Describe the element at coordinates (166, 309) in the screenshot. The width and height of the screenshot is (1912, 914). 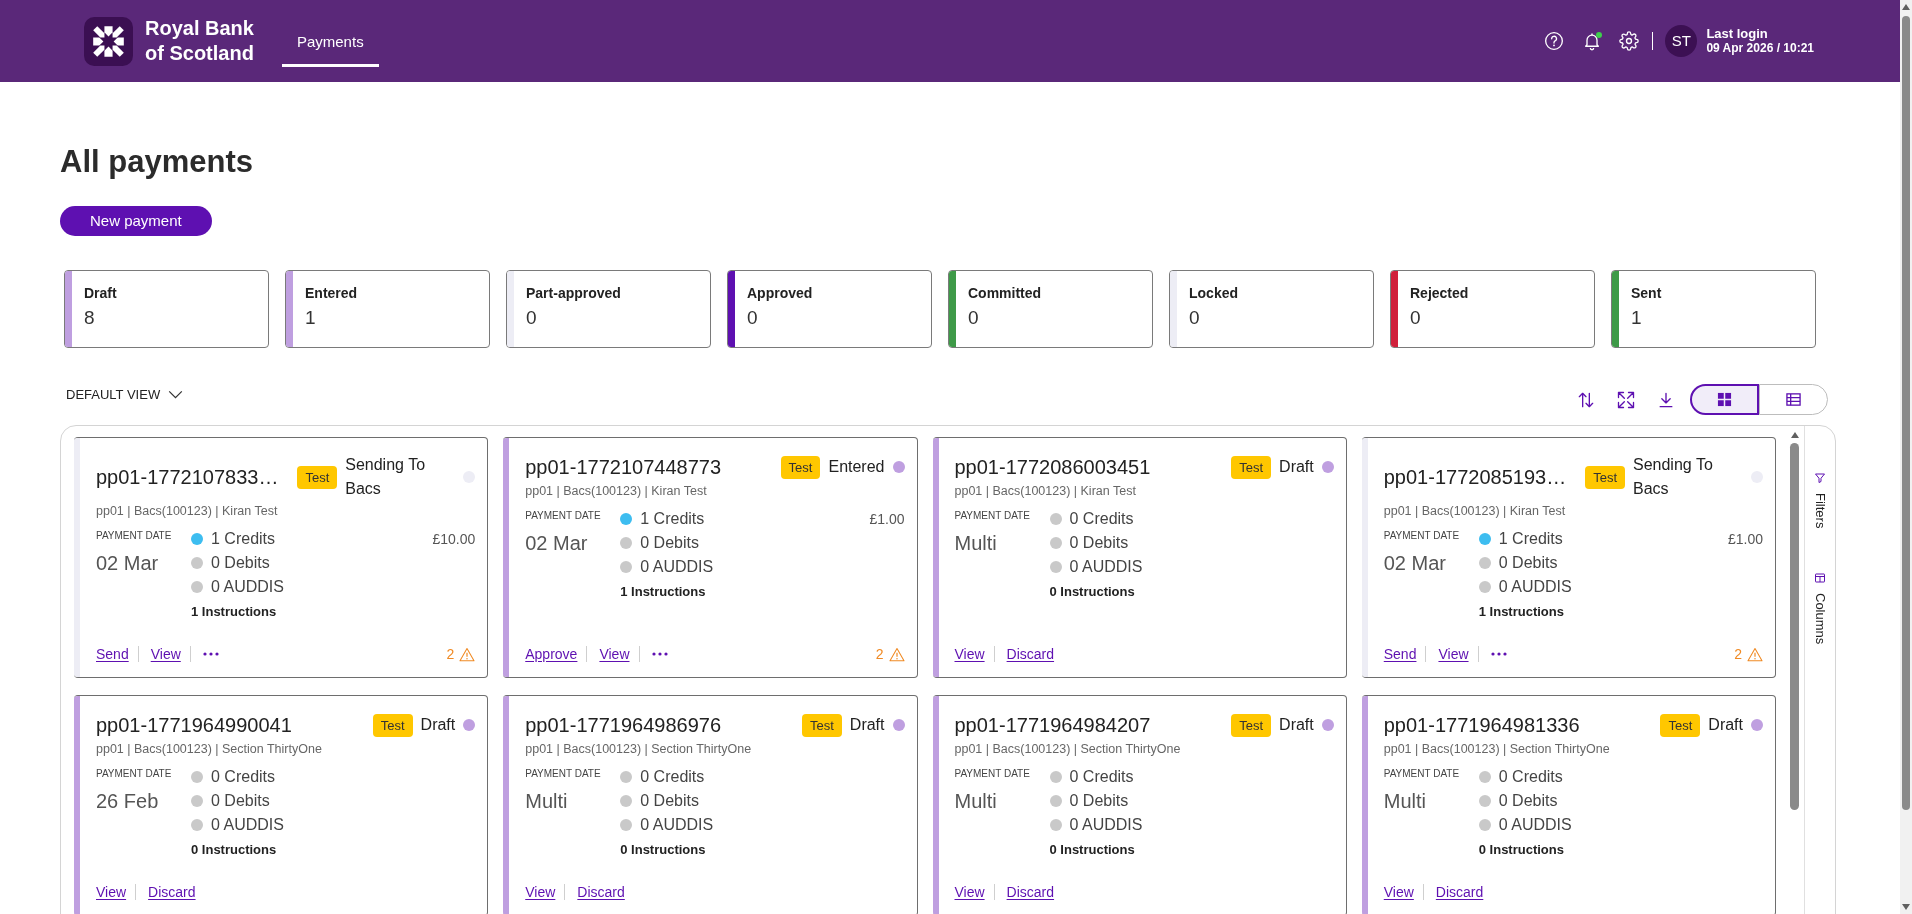
I see `status-card: Draft 8` at that location.